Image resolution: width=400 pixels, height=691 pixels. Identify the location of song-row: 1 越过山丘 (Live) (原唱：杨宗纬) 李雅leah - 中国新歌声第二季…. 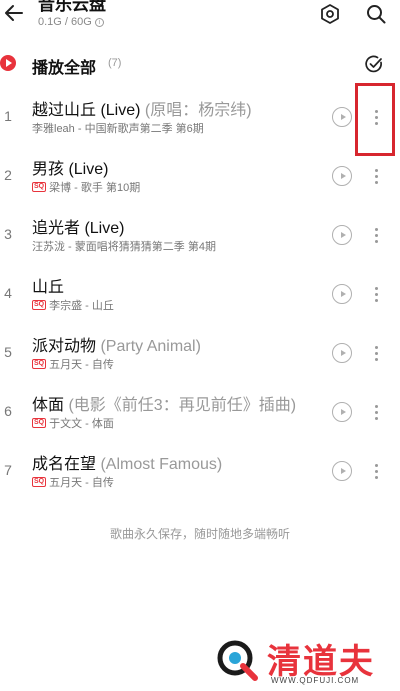
(200, 119).